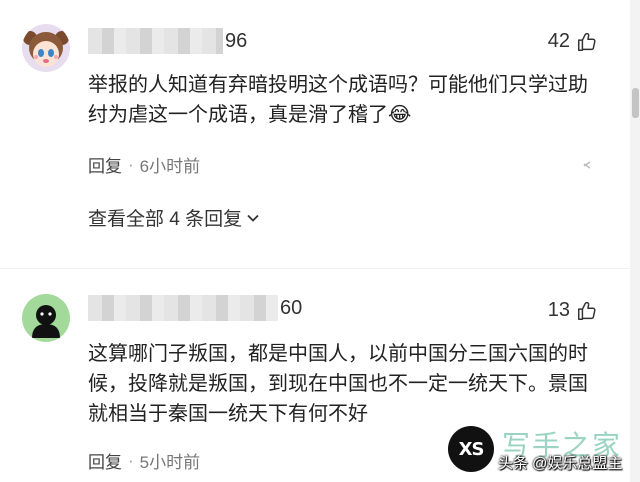  Describe the element at coordinates (236, 40) in the screenshot. I see `username-suffix: 96` at that location.